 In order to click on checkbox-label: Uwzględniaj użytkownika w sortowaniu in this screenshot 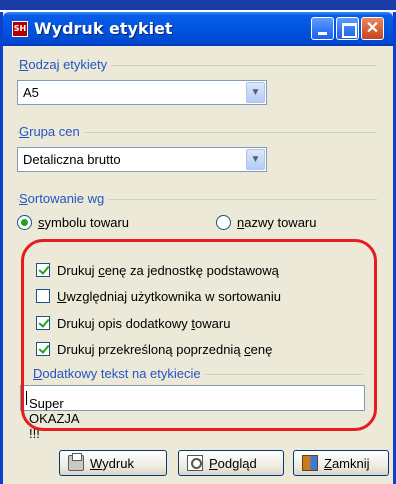, I will do `click(169, 296)`.